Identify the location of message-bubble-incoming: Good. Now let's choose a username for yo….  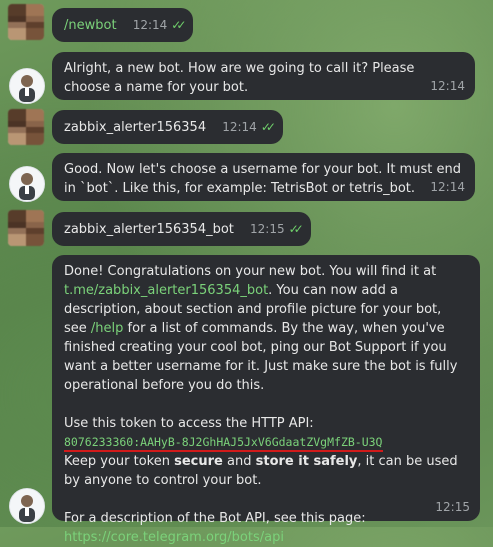
(263, 177).